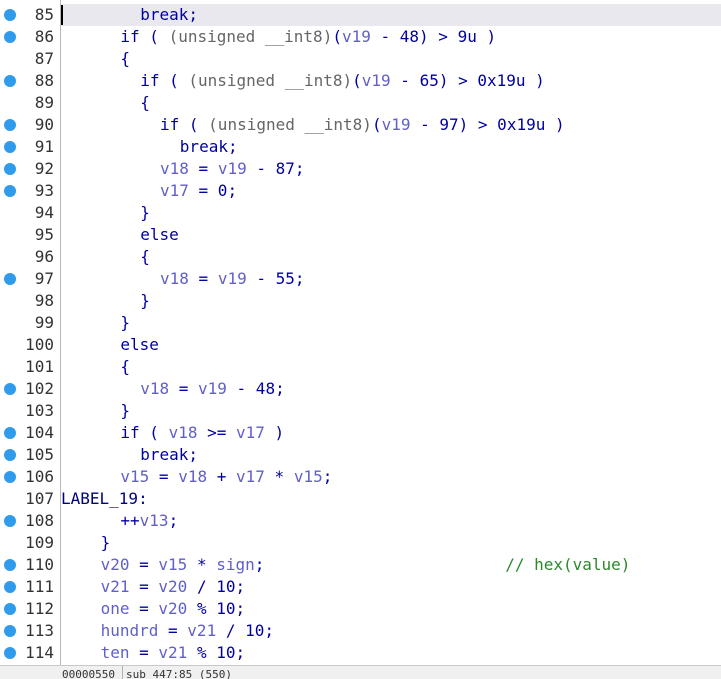 The width and height of the screenshot is (721, 679). Describe the element at coordinates (360, 257) in the screenshot. I see `code-line: 96 {` at that location.